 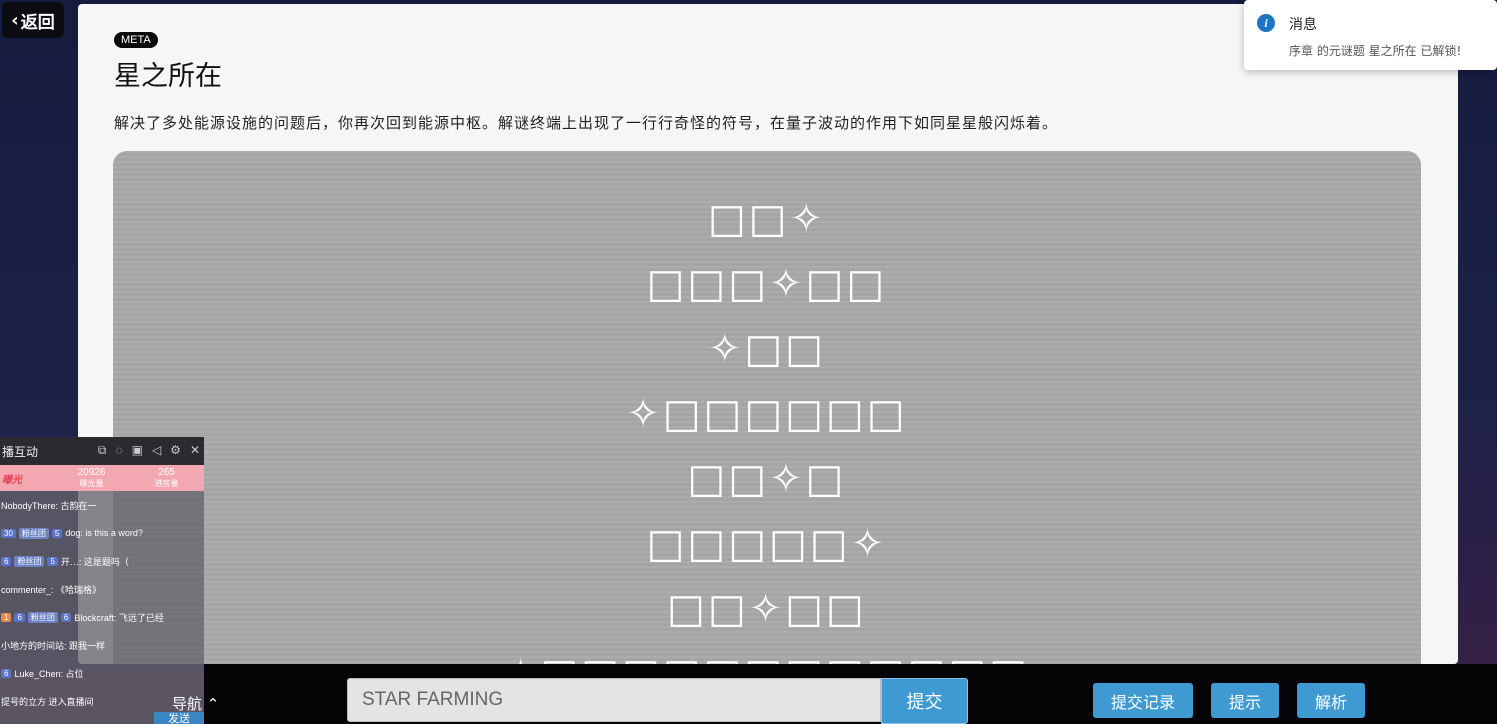 I want to click on info-icon: i, so click(x=1266, y=23).